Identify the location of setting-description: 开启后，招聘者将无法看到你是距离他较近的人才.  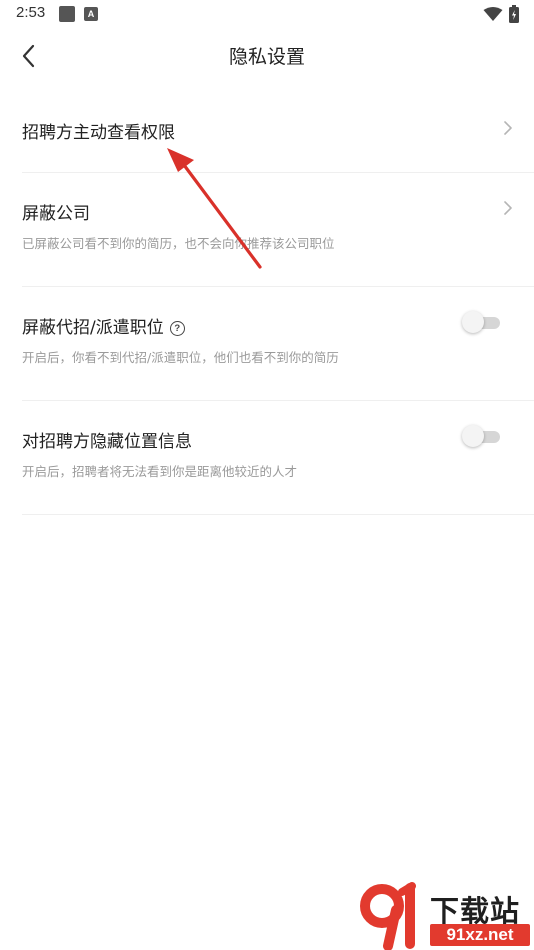
(160, 471).